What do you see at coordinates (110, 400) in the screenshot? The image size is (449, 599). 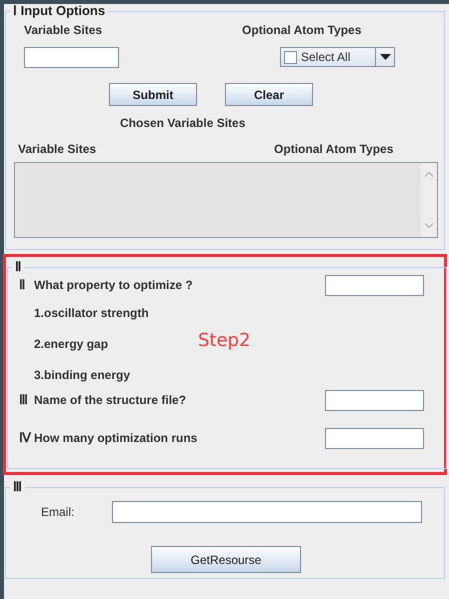 I see `question-label: Name of the structure file?` at bounding box center [110, 400].